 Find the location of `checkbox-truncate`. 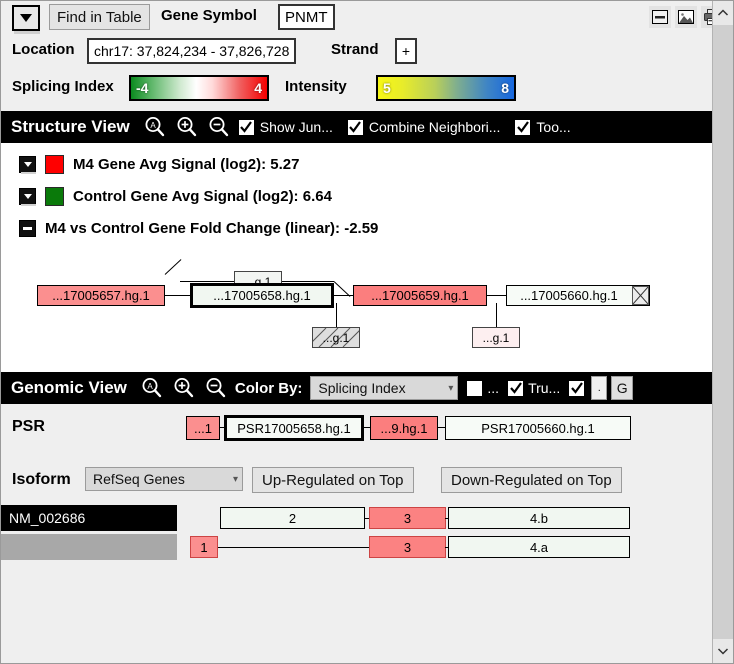

checkbox-truncate is located at coordinates (516, 388).